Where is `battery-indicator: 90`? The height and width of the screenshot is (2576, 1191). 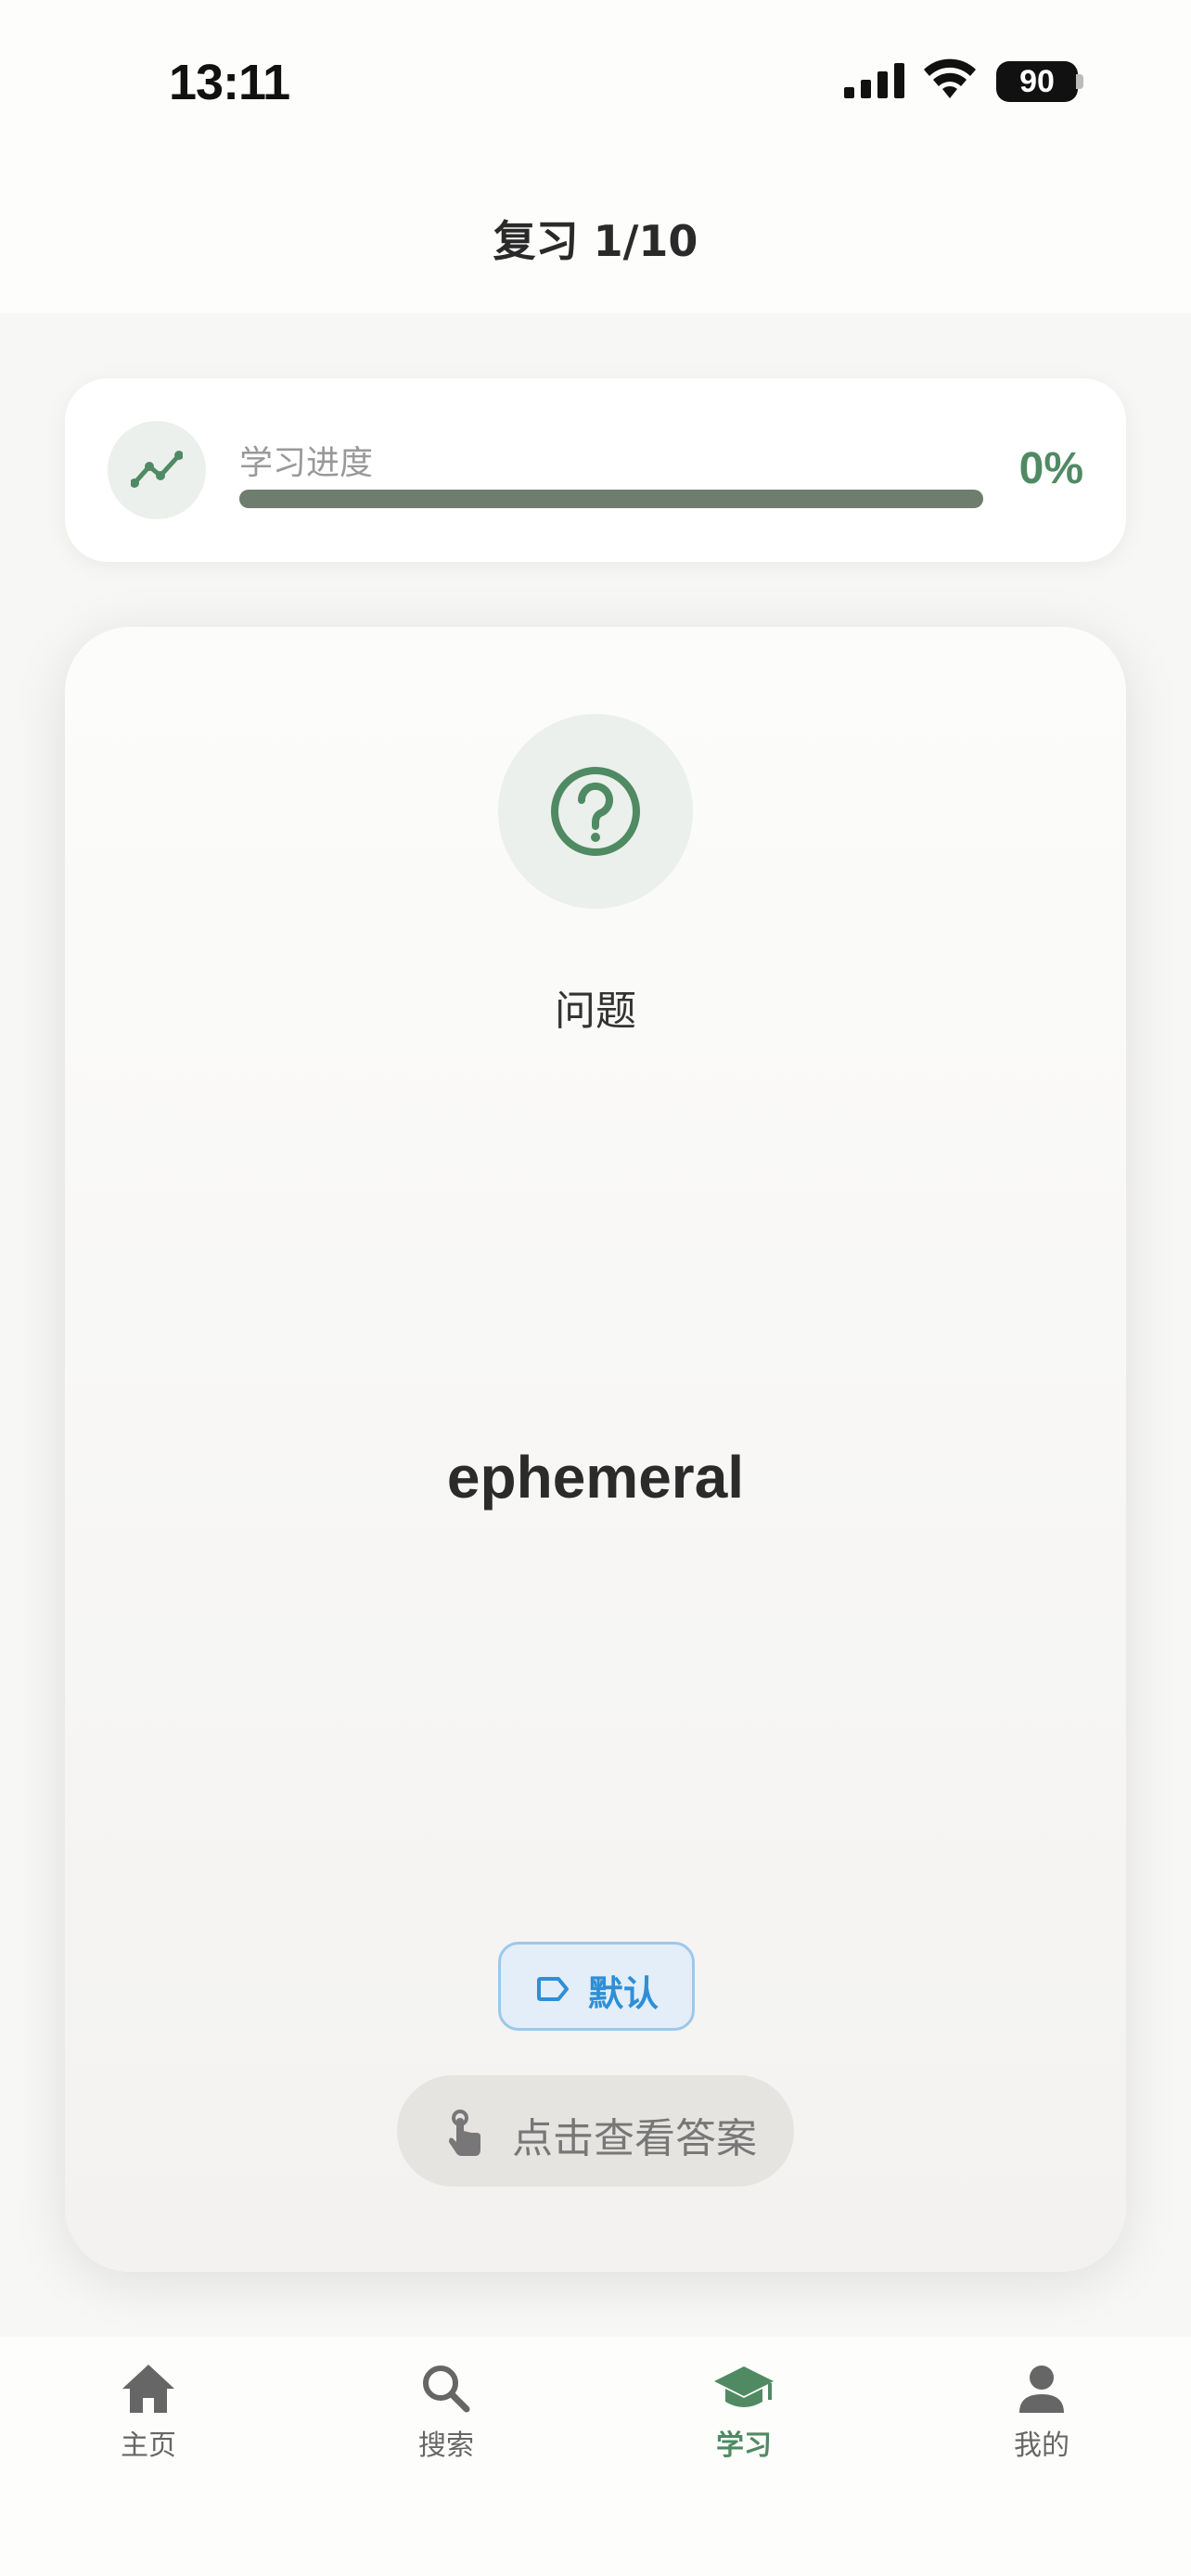 battery-indicator: 90 is located at coordinates (1037, 81).